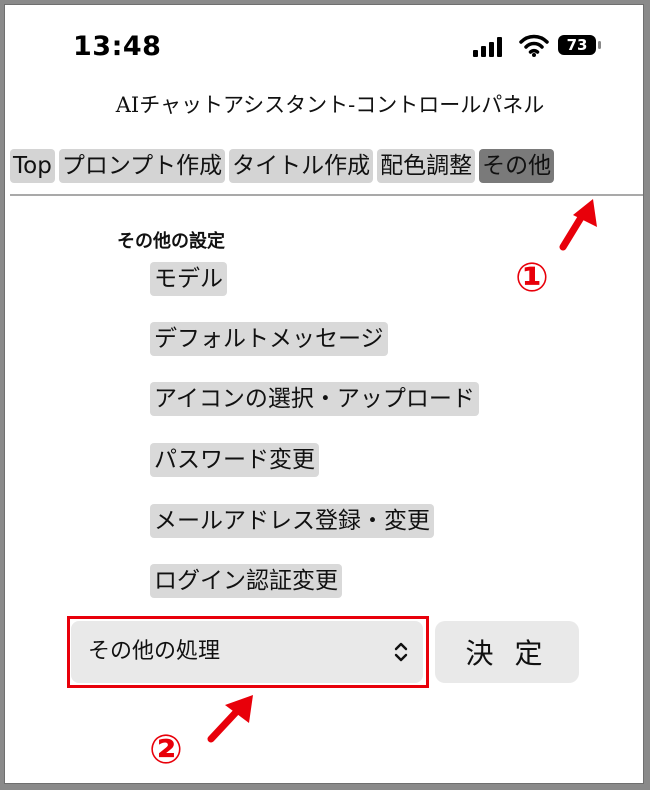 The image size is (650, 790). Describe the element at coordinates (517, 166) in the screenshot. I see `tab-other: その他` at that location.